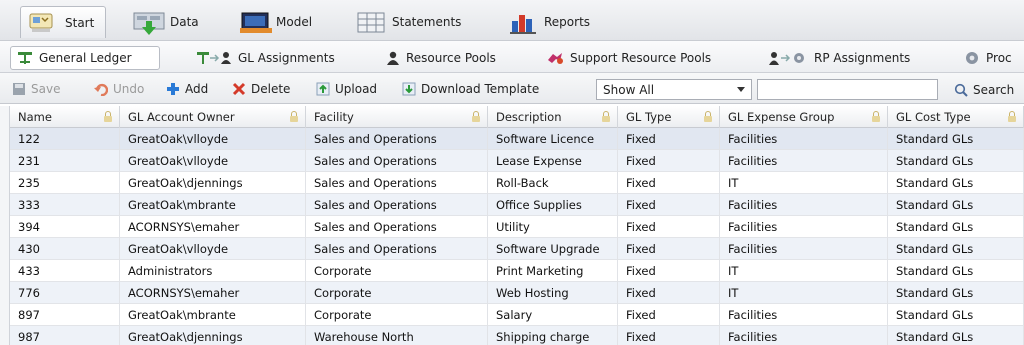 The width and height of the screenshot is (1024, 345). I want to click on save-button: Save, so click(36, 89).